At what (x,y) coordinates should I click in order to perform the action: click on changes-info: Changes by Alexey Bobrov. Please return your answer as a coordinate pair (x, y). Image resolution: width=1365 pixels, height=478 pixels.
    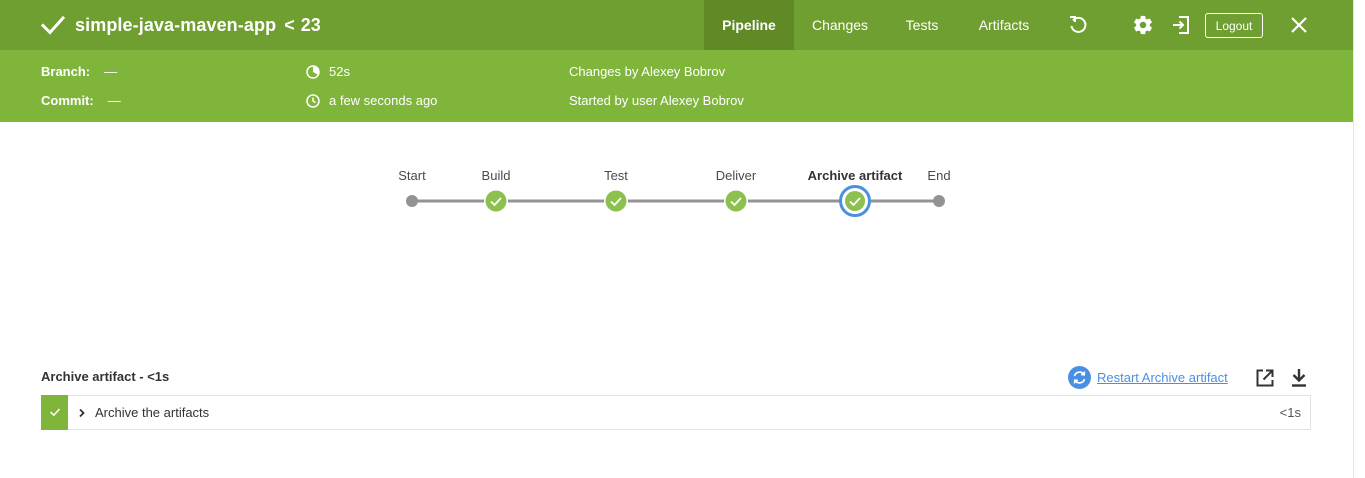
    Looking at the image, I should click on (647, 71).